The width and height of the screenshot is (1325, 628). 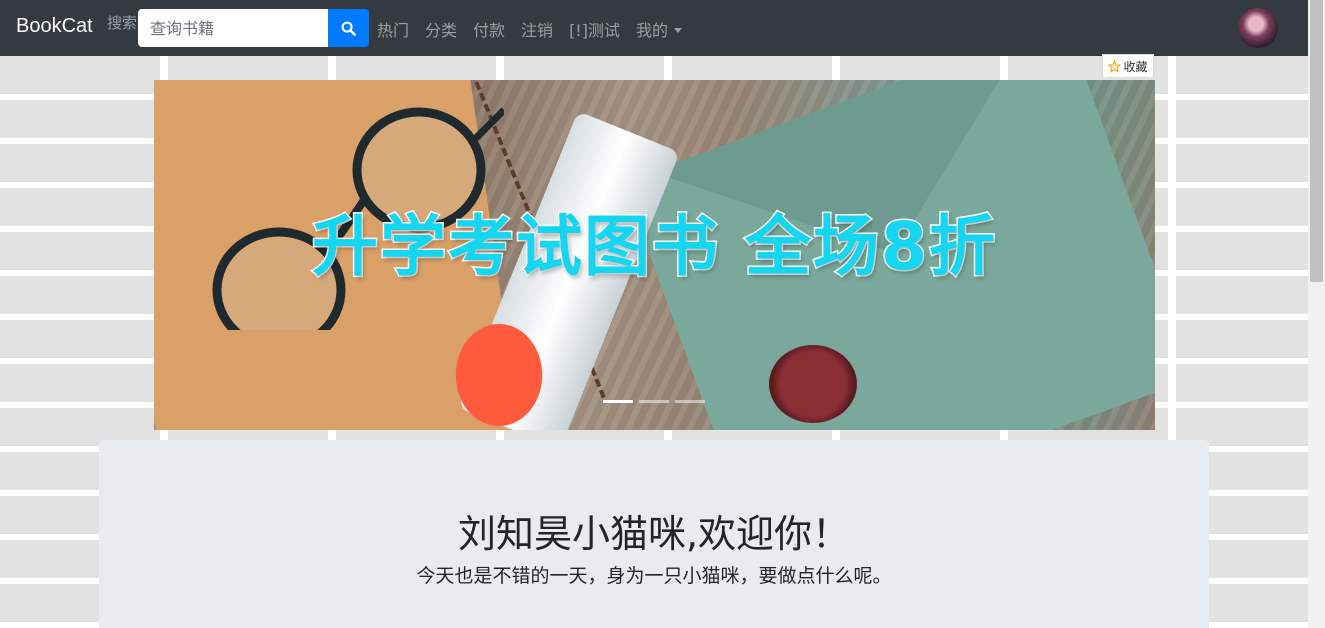 What do you see at coordinates (441, 29) in the screenshot?
I see `nav-link-category: 分类` at bounding box center [441, 29].